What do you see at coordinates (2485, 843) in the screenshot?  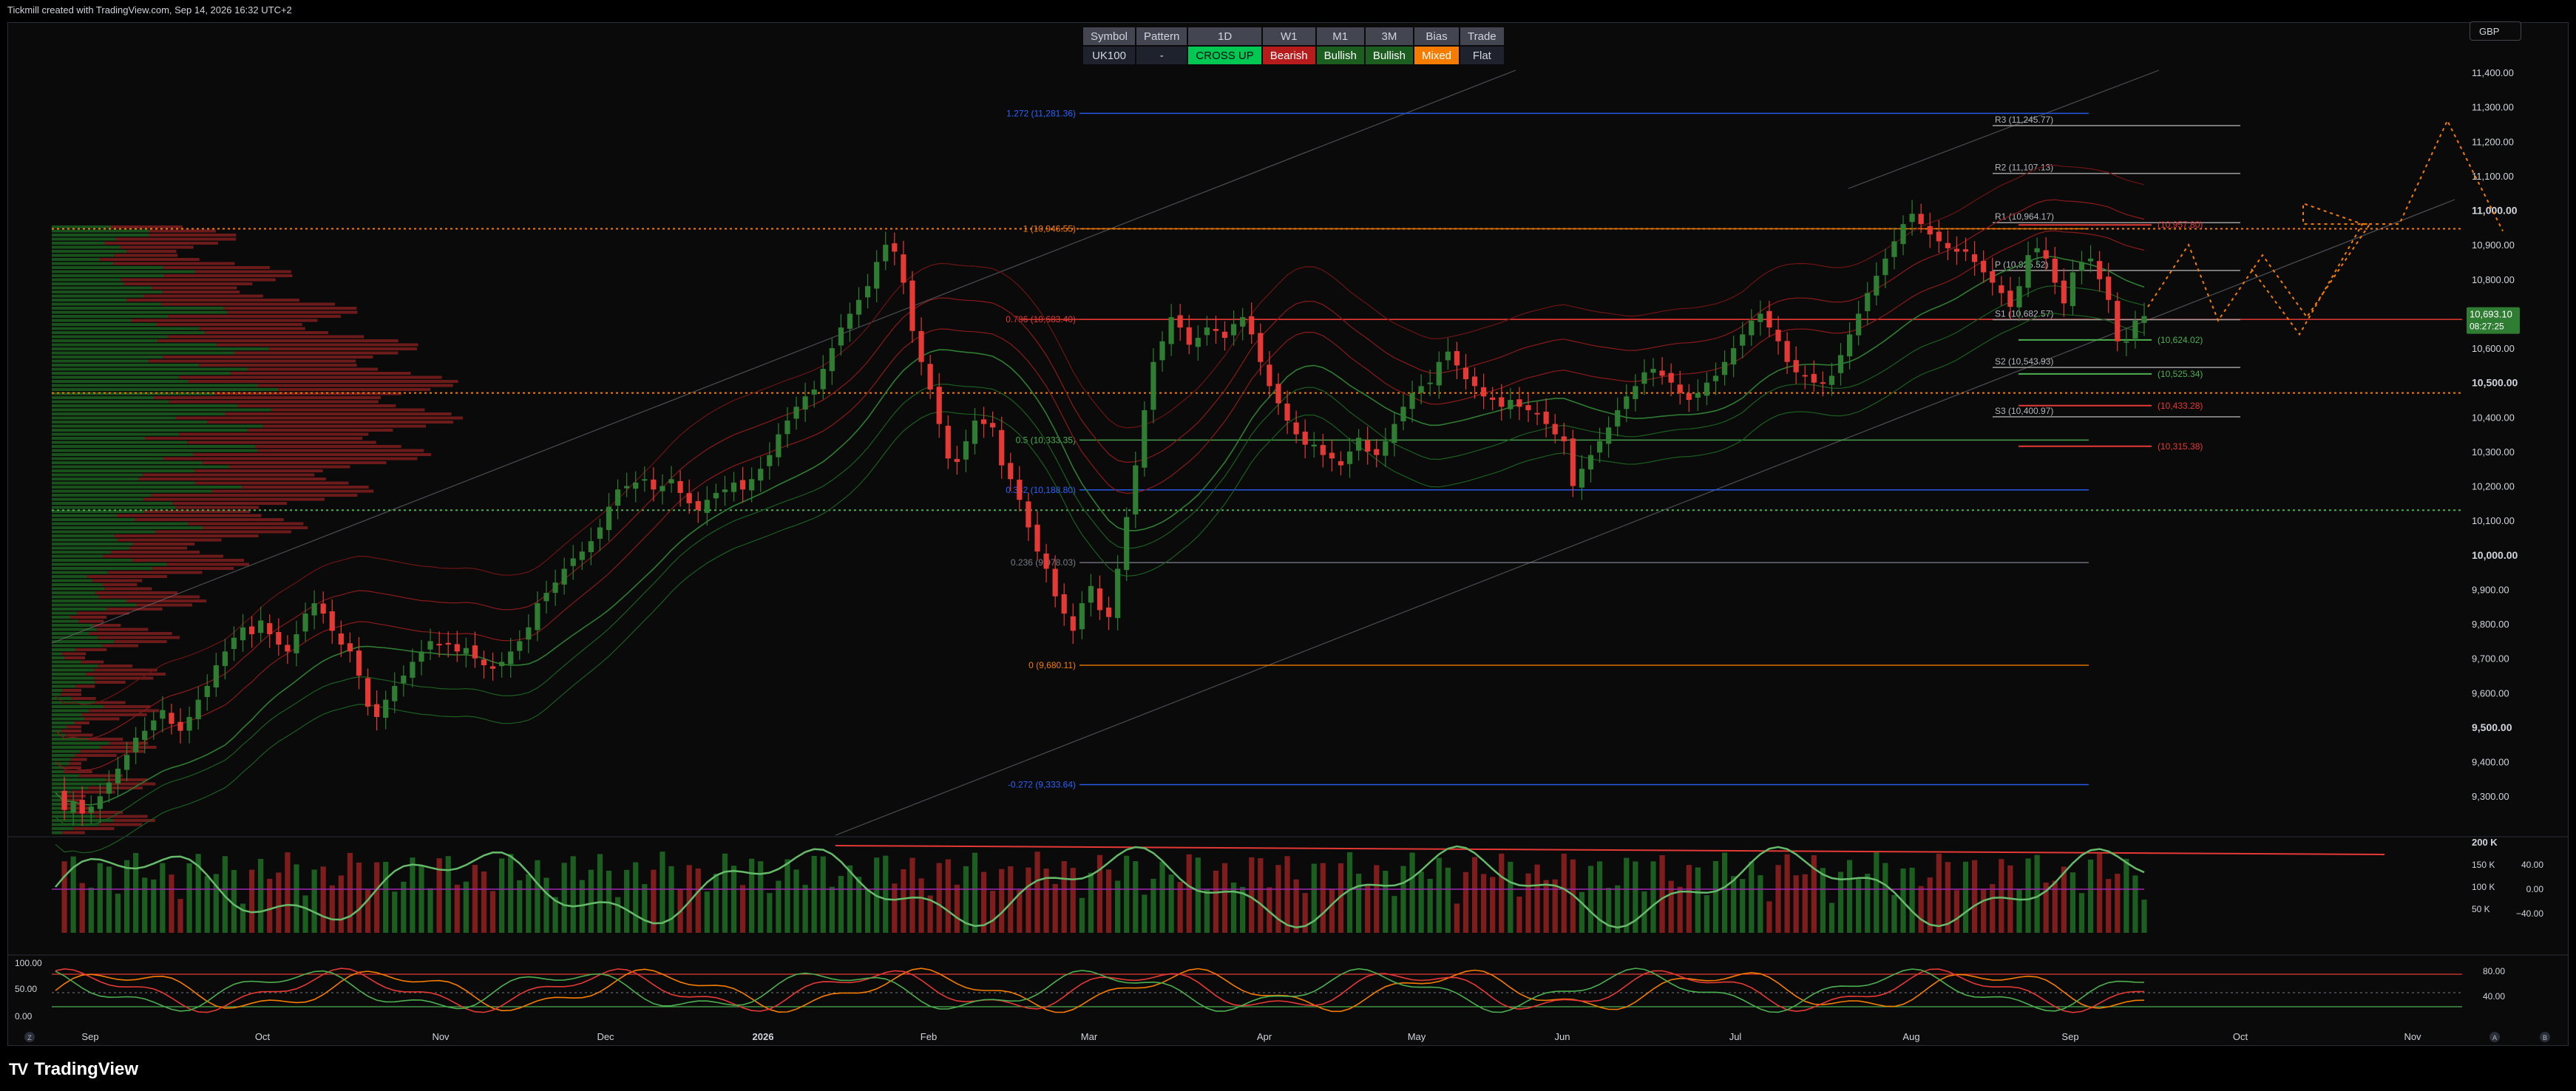 I see `volume-tick-label: 200 K` at bounding box center [2485, 843].